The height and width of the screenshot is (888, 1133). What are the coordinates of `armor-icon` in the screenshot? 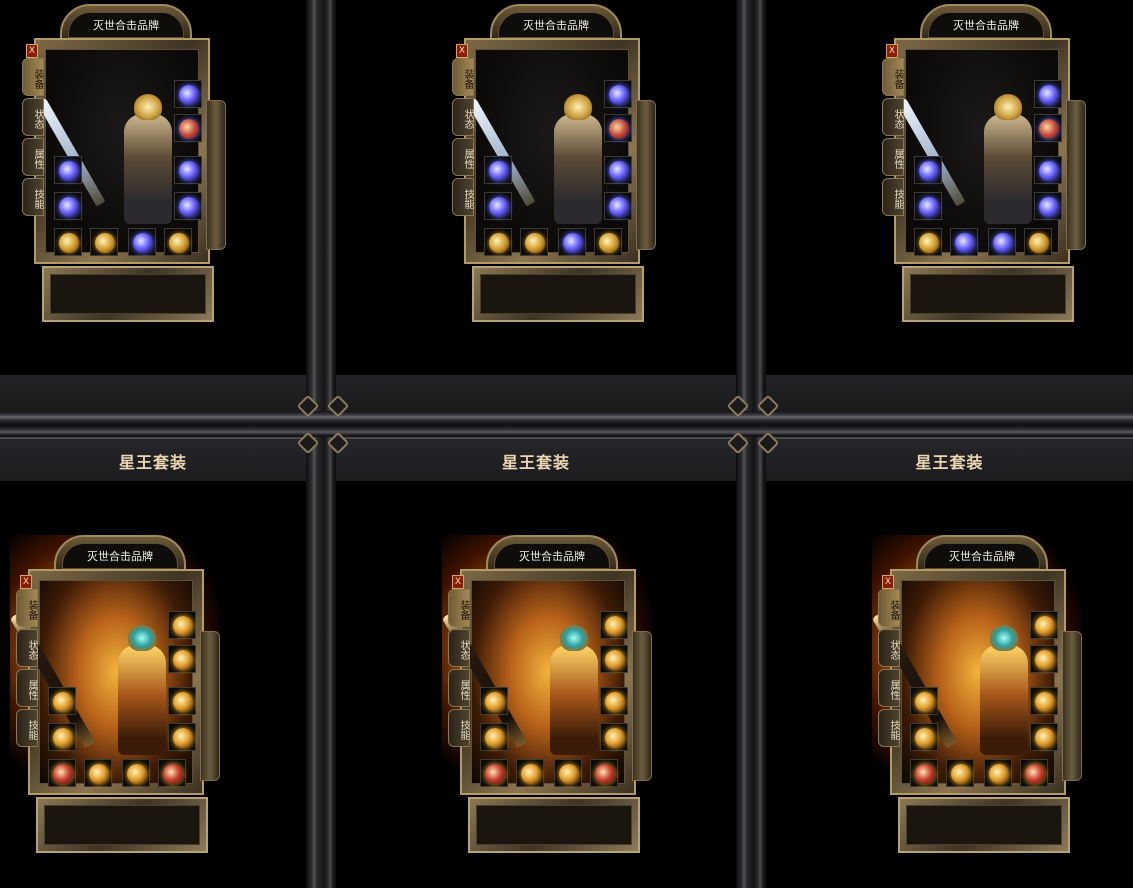 It's located at (578, 169).